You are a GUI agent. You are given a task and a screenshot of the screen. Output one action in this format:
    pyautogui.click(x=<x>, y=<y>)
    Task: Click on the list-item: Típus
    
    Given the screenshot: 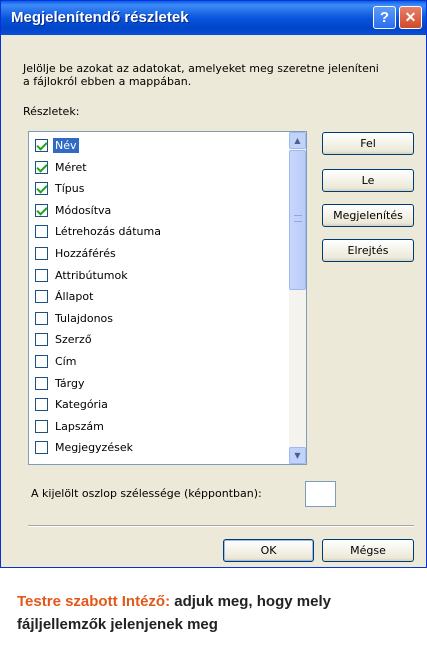 What is the action you would take?
    pyautogui.click(x=59, y=188)
    